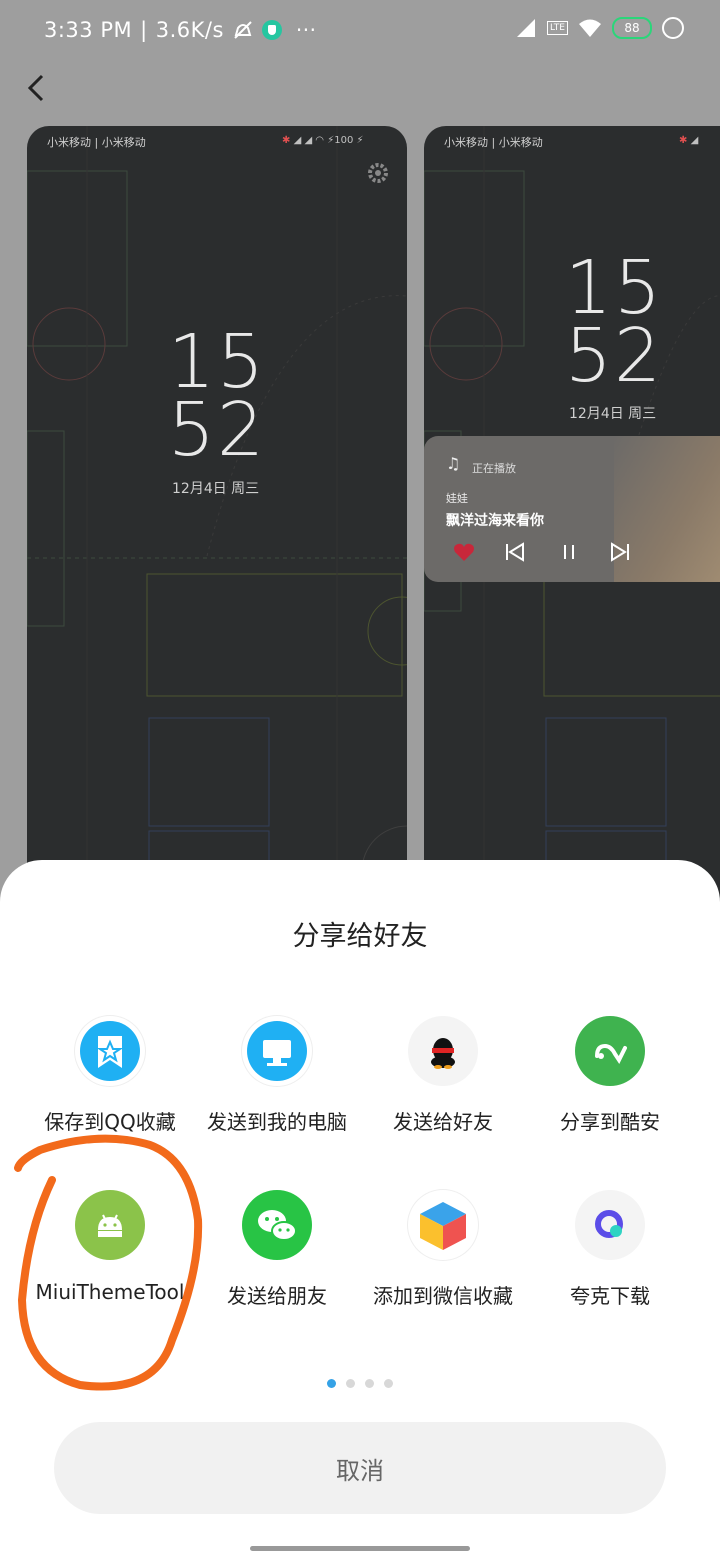 Image resolution: width=720 pixels, height=1560 pixels. Describe the element at coordinates (277, 1296) in the screenshot. I see `share-item-label: 发送给朋友` at that location.